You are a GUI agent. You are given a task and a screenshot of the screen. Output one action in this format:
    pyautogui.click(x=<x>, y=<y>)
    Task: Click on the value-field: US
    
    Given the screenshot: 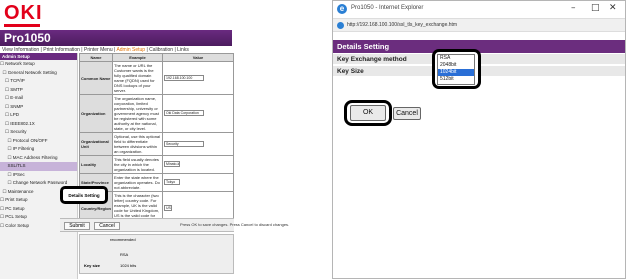 What is the action you would take?
    pyautogui.click(x=168, y=207)
    